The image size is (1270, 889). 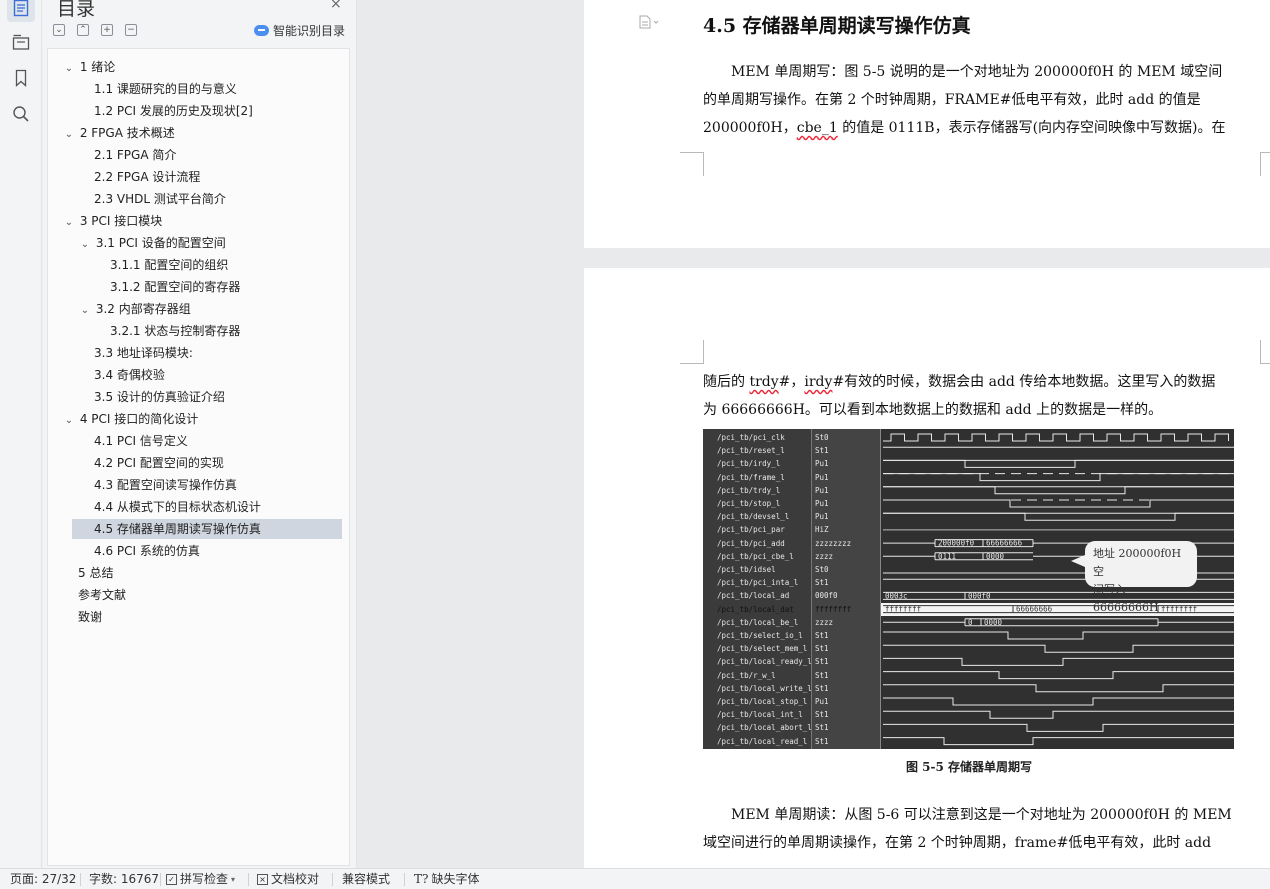 What do you see at coordinates (299, 30) in the screenshot?
I see `smart-toc-button: 智能识别目录` at bounding box center [299, 30].